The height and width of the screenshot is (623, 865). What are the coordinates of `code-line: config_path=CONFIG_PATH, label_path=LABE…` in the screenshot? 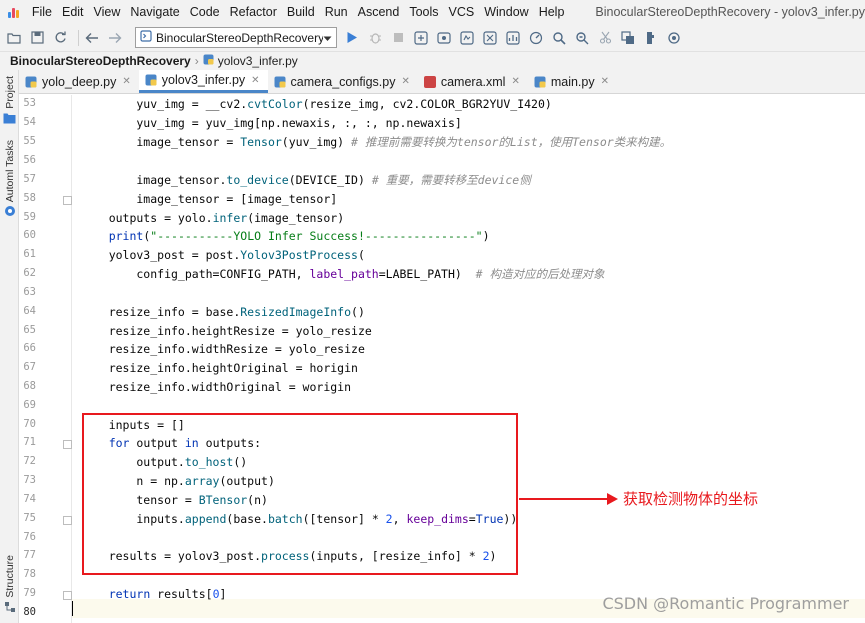 It's located at (343, 274).